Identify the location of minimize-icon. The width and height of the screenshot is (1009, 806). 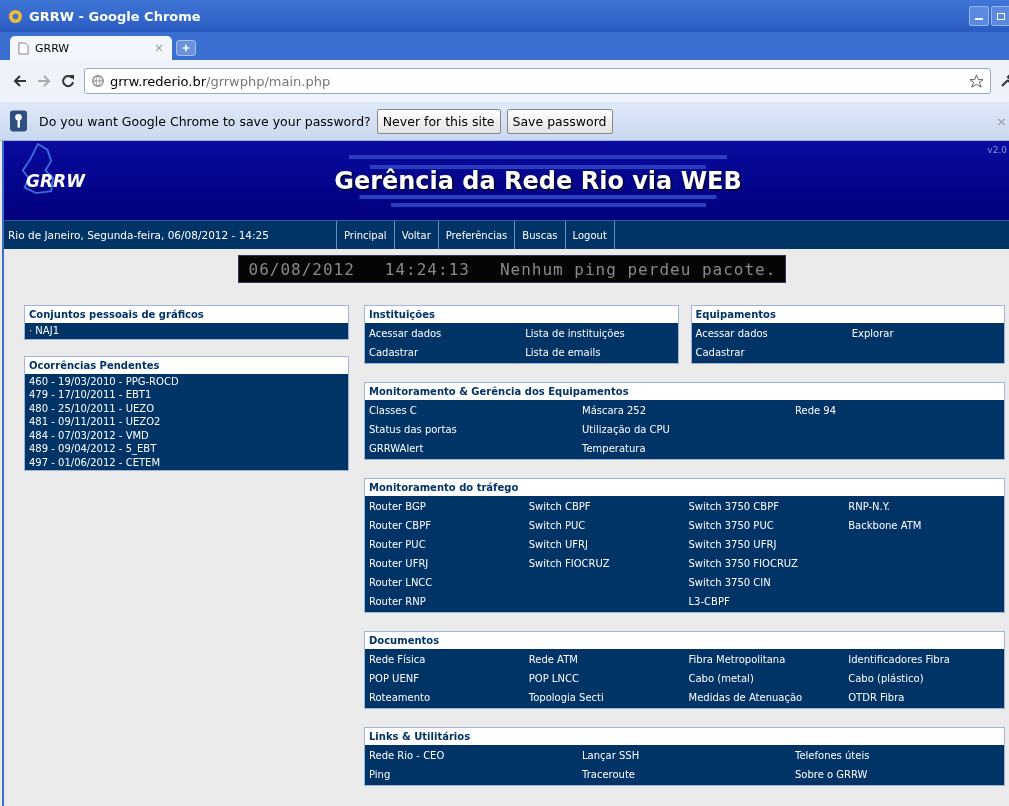
(979, 19).